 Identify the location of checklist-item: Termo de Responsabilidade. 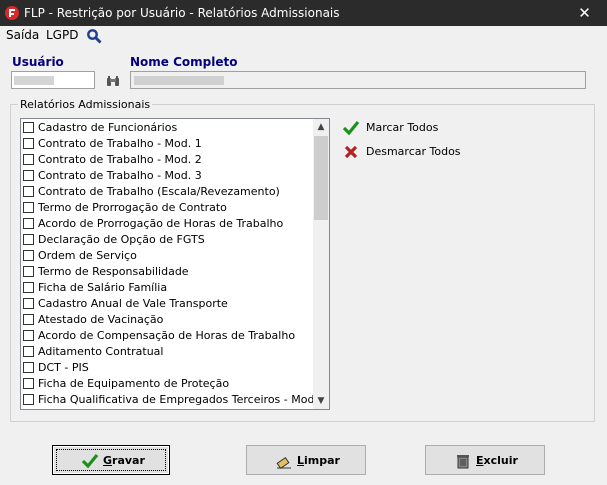
(168, 272).